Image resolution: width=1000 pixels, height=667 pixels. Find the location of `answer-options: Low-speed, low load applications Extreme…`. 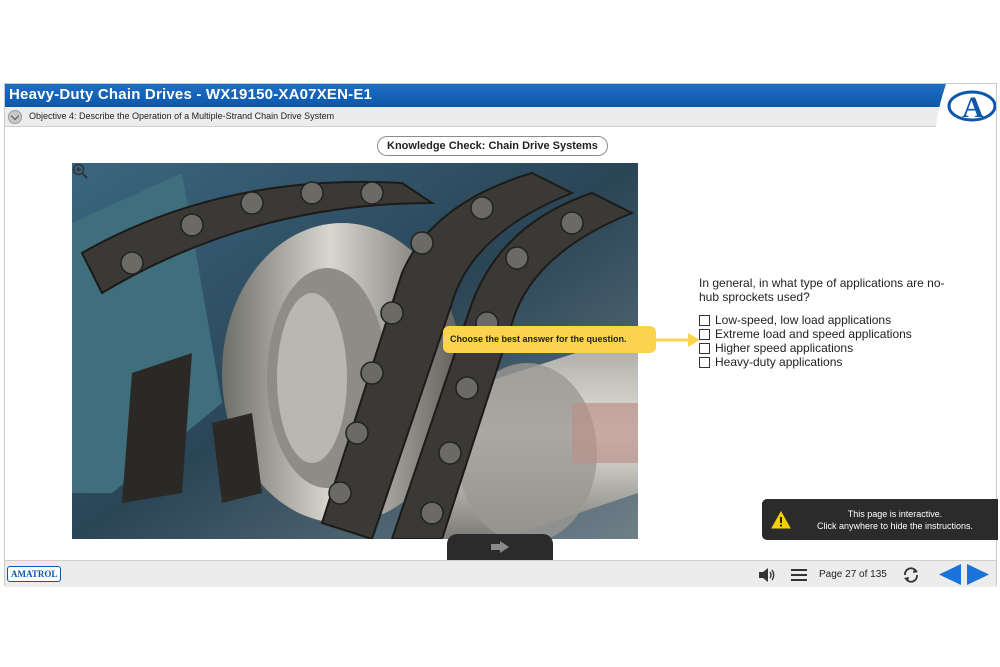

answer-options: Low-speed, low load applications Extreme… is located at coordinates (805, 341).